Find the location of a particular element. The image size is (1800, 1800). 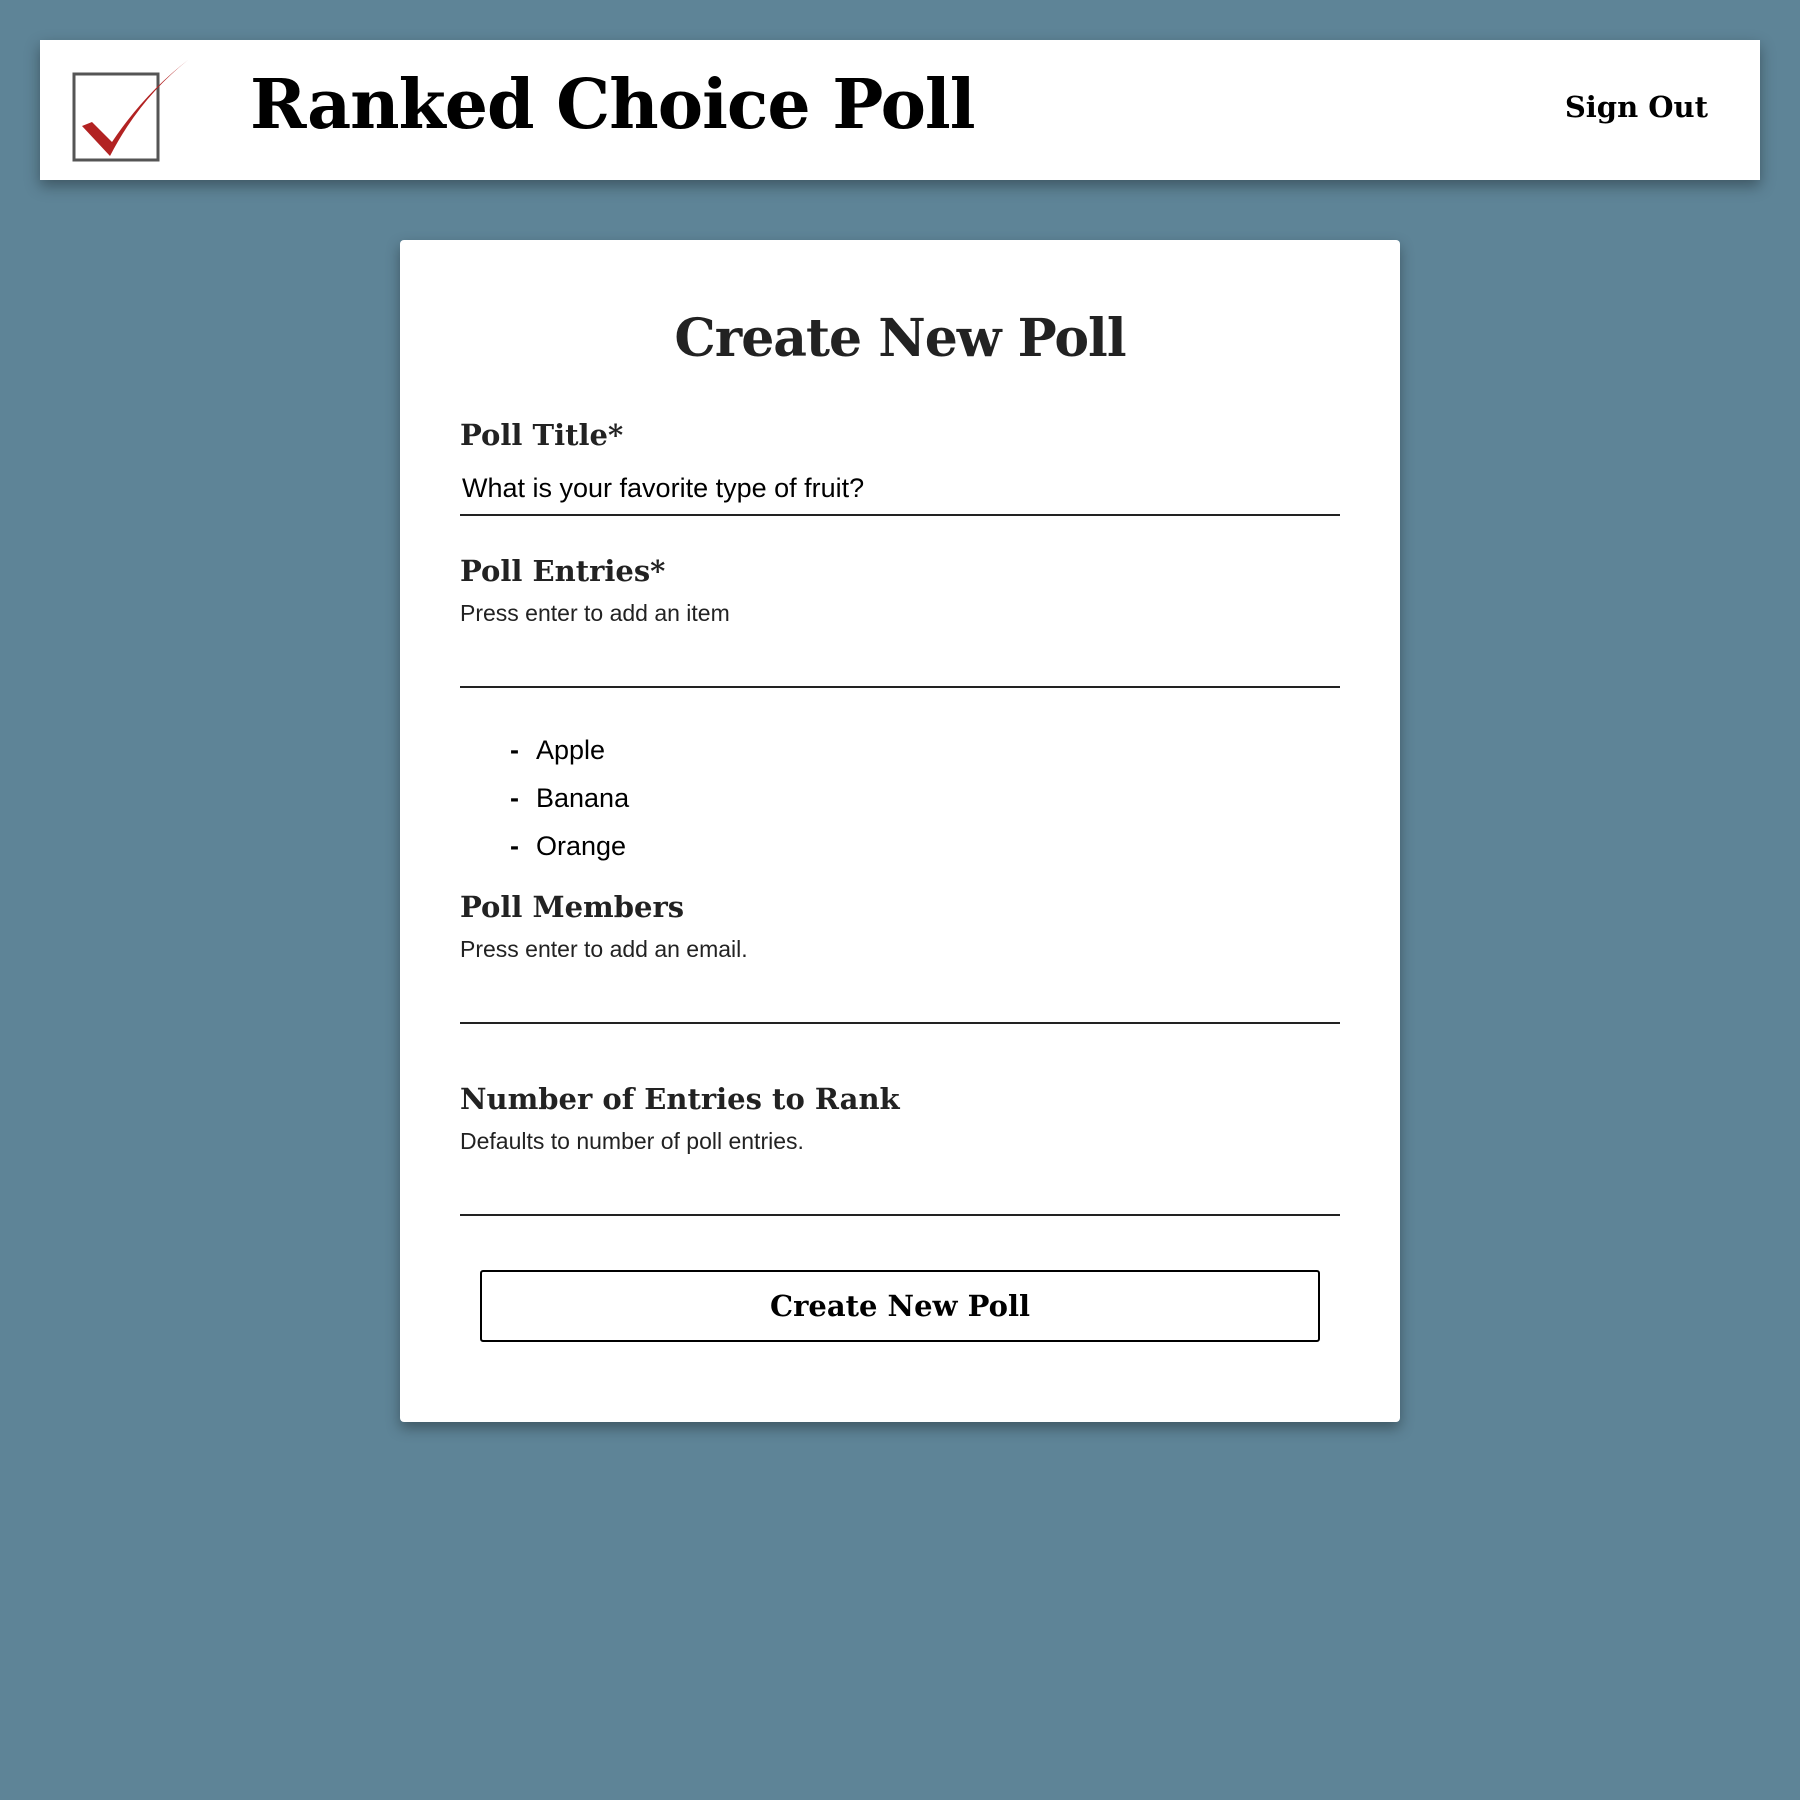

entry-label: Apple is located at coordinates (571, 750).